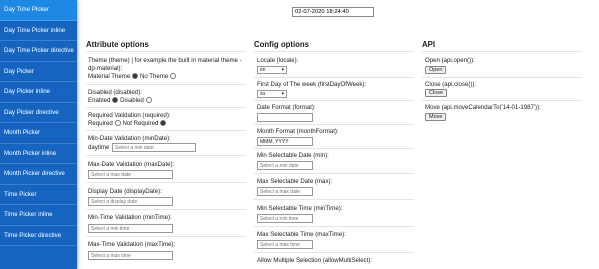 The width and height of the screenshot is (599, 269). Describe the element at coordinates (154, 76) in the screenshot. I see `theme-option-none: No Theme` at that location.